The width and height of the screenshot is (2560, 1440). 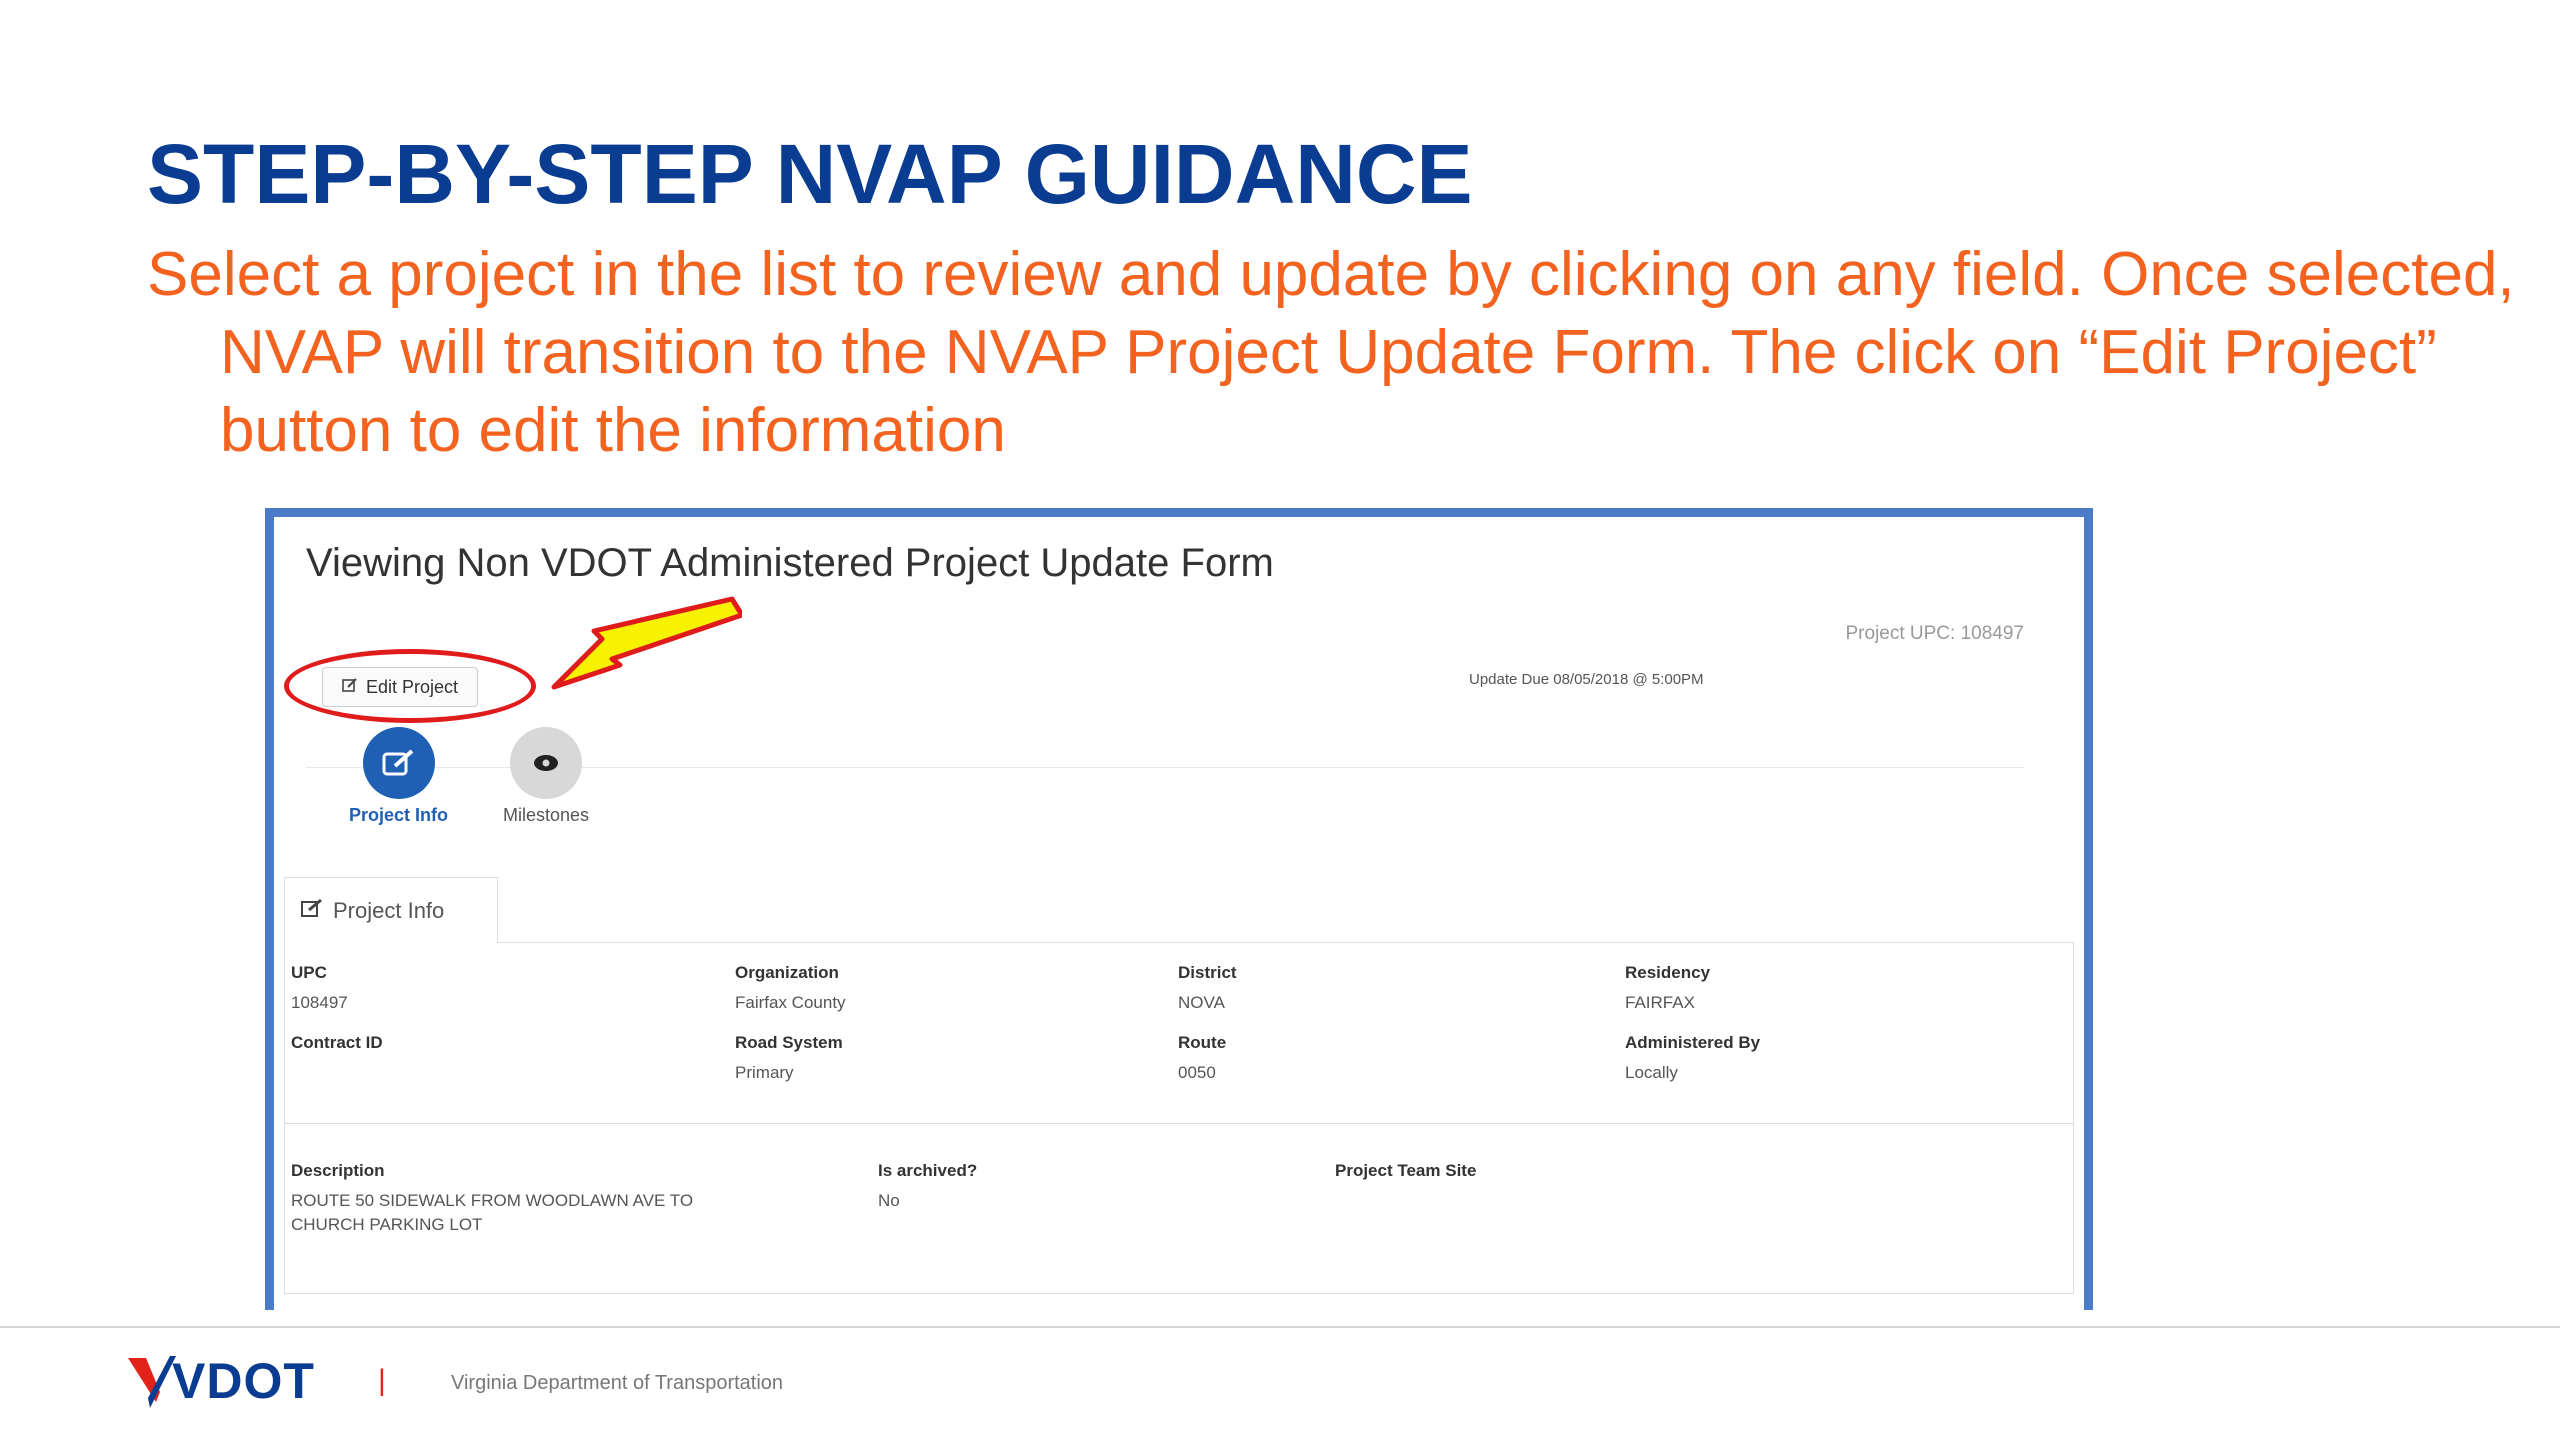 I want to click on pointer-arrow-icon, so click(x=646, y=643).